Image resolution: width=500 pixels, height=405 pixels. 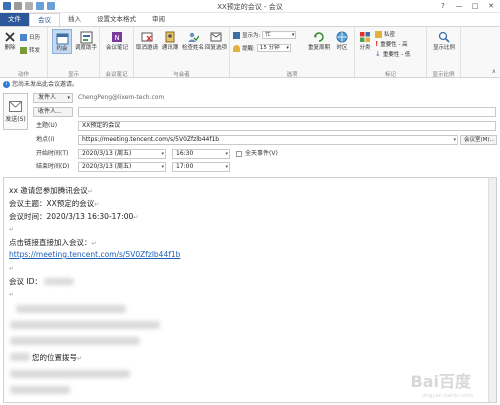 What do you see at coordinates (51, 190) in the screenshot?
I see `body-line-invite: xx 邀请您参加腾讯会议↵` at bounding box center [51, 190].